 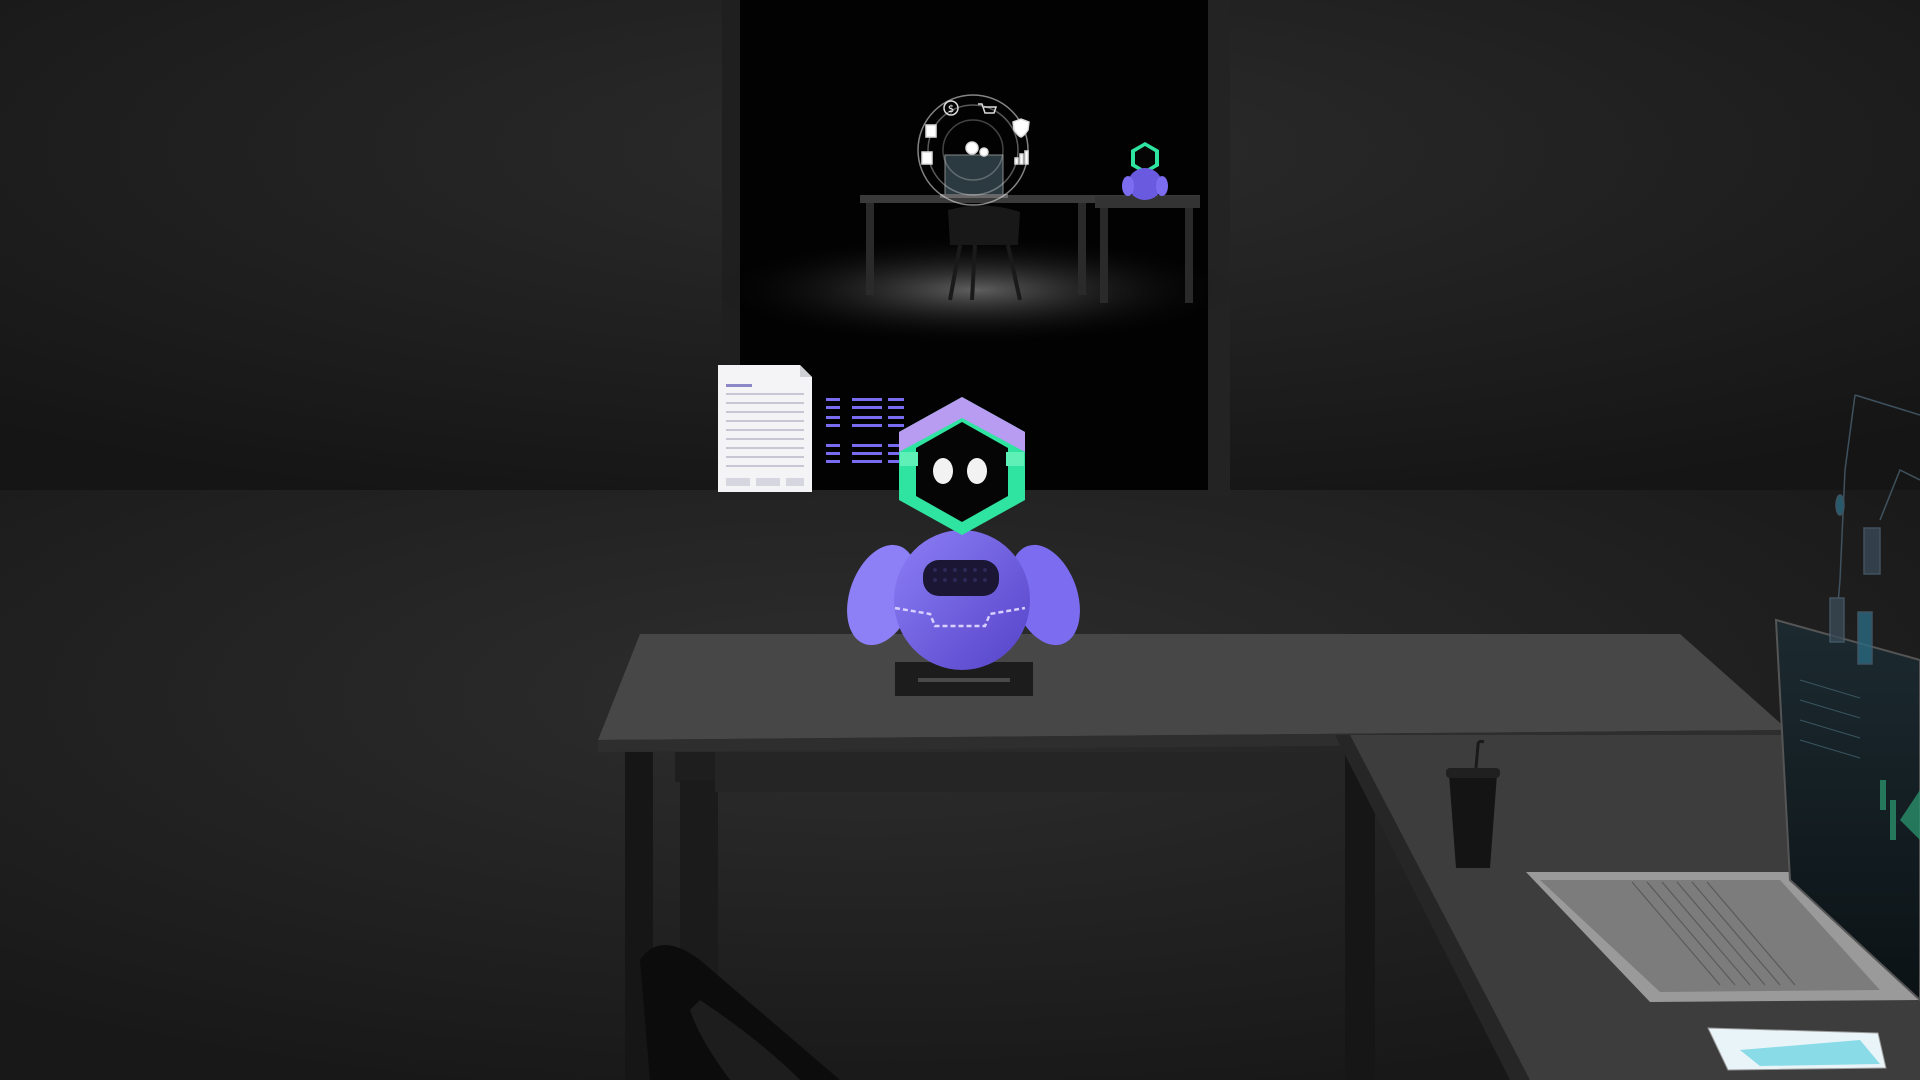 I want to click on calculator-icon, so click(x=927, y=158).